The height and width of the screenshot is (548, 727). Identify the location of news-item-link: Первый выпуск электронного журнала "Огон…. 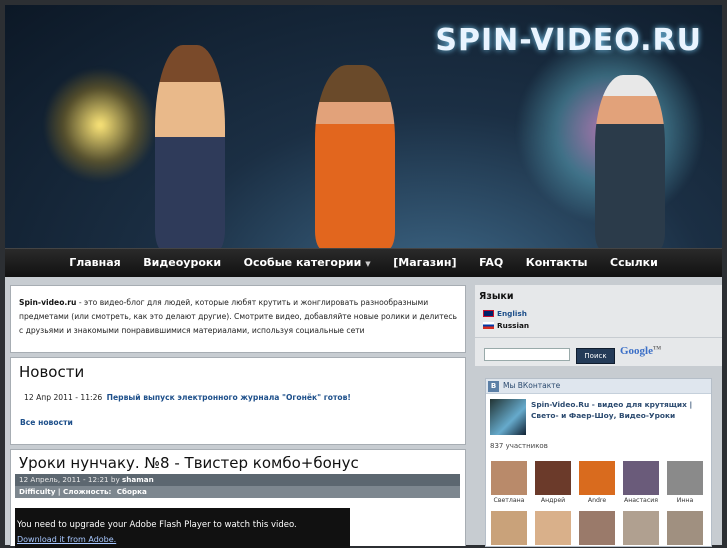
(229, 397).